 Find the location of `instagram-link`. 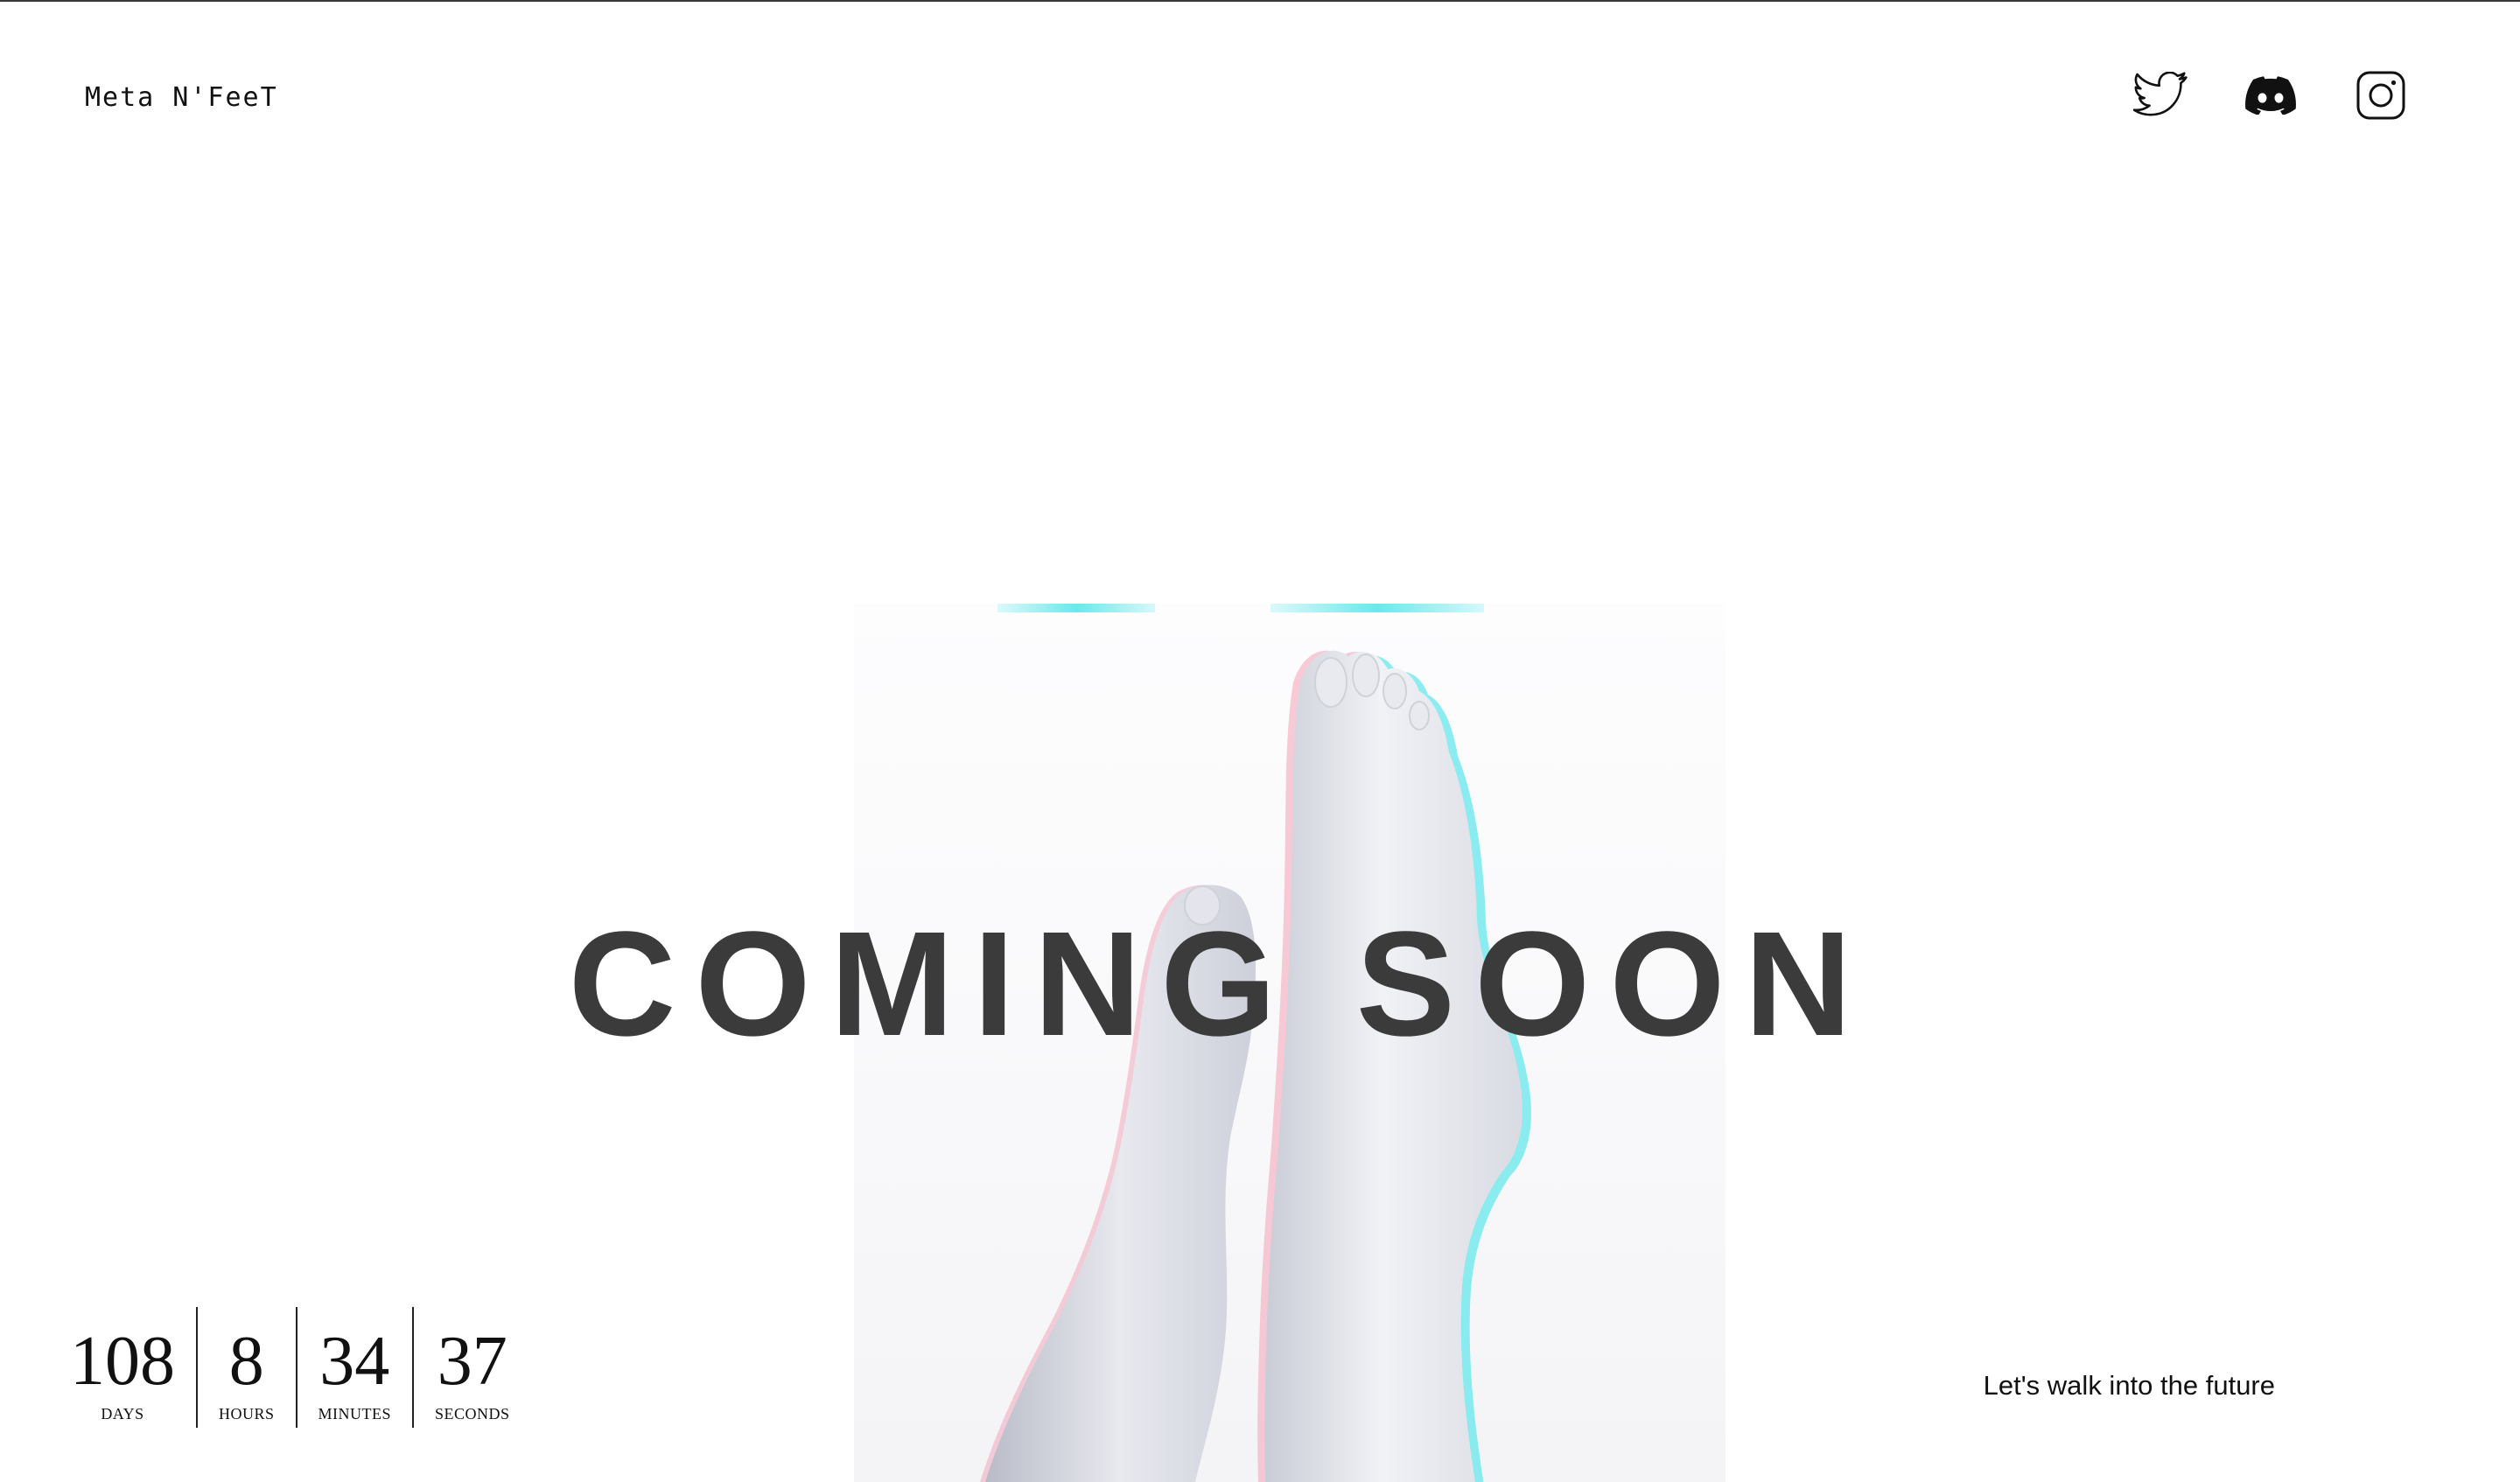

instagram-link is located at coordinates (2381, 95).